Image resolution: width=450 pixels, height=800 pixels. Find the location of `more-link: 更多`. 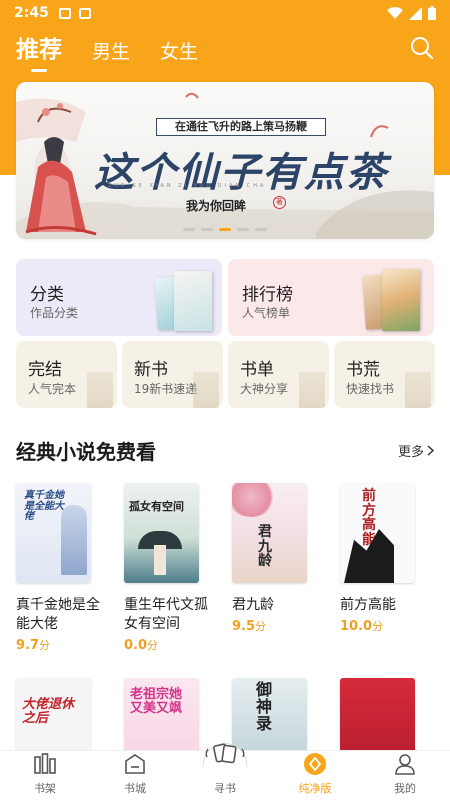

more-link: 更多 is located at coordinates (416, 450).